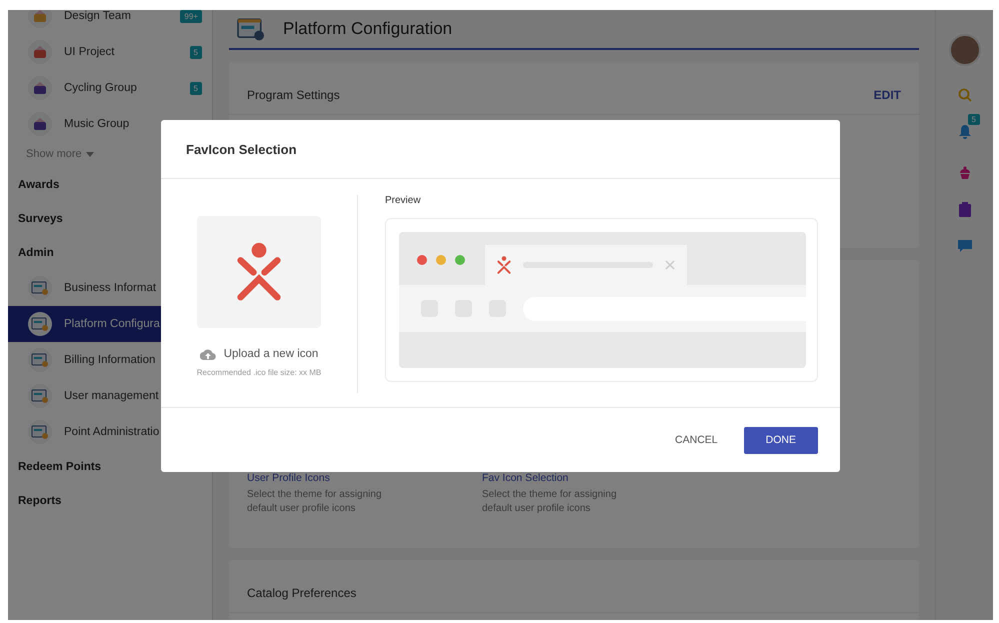 The width and height of the screenshot is (999, 623). What do you see at coordinates (90, 154) in the screenshot?
I see `caret-icon` at bounding box center [90, 154].